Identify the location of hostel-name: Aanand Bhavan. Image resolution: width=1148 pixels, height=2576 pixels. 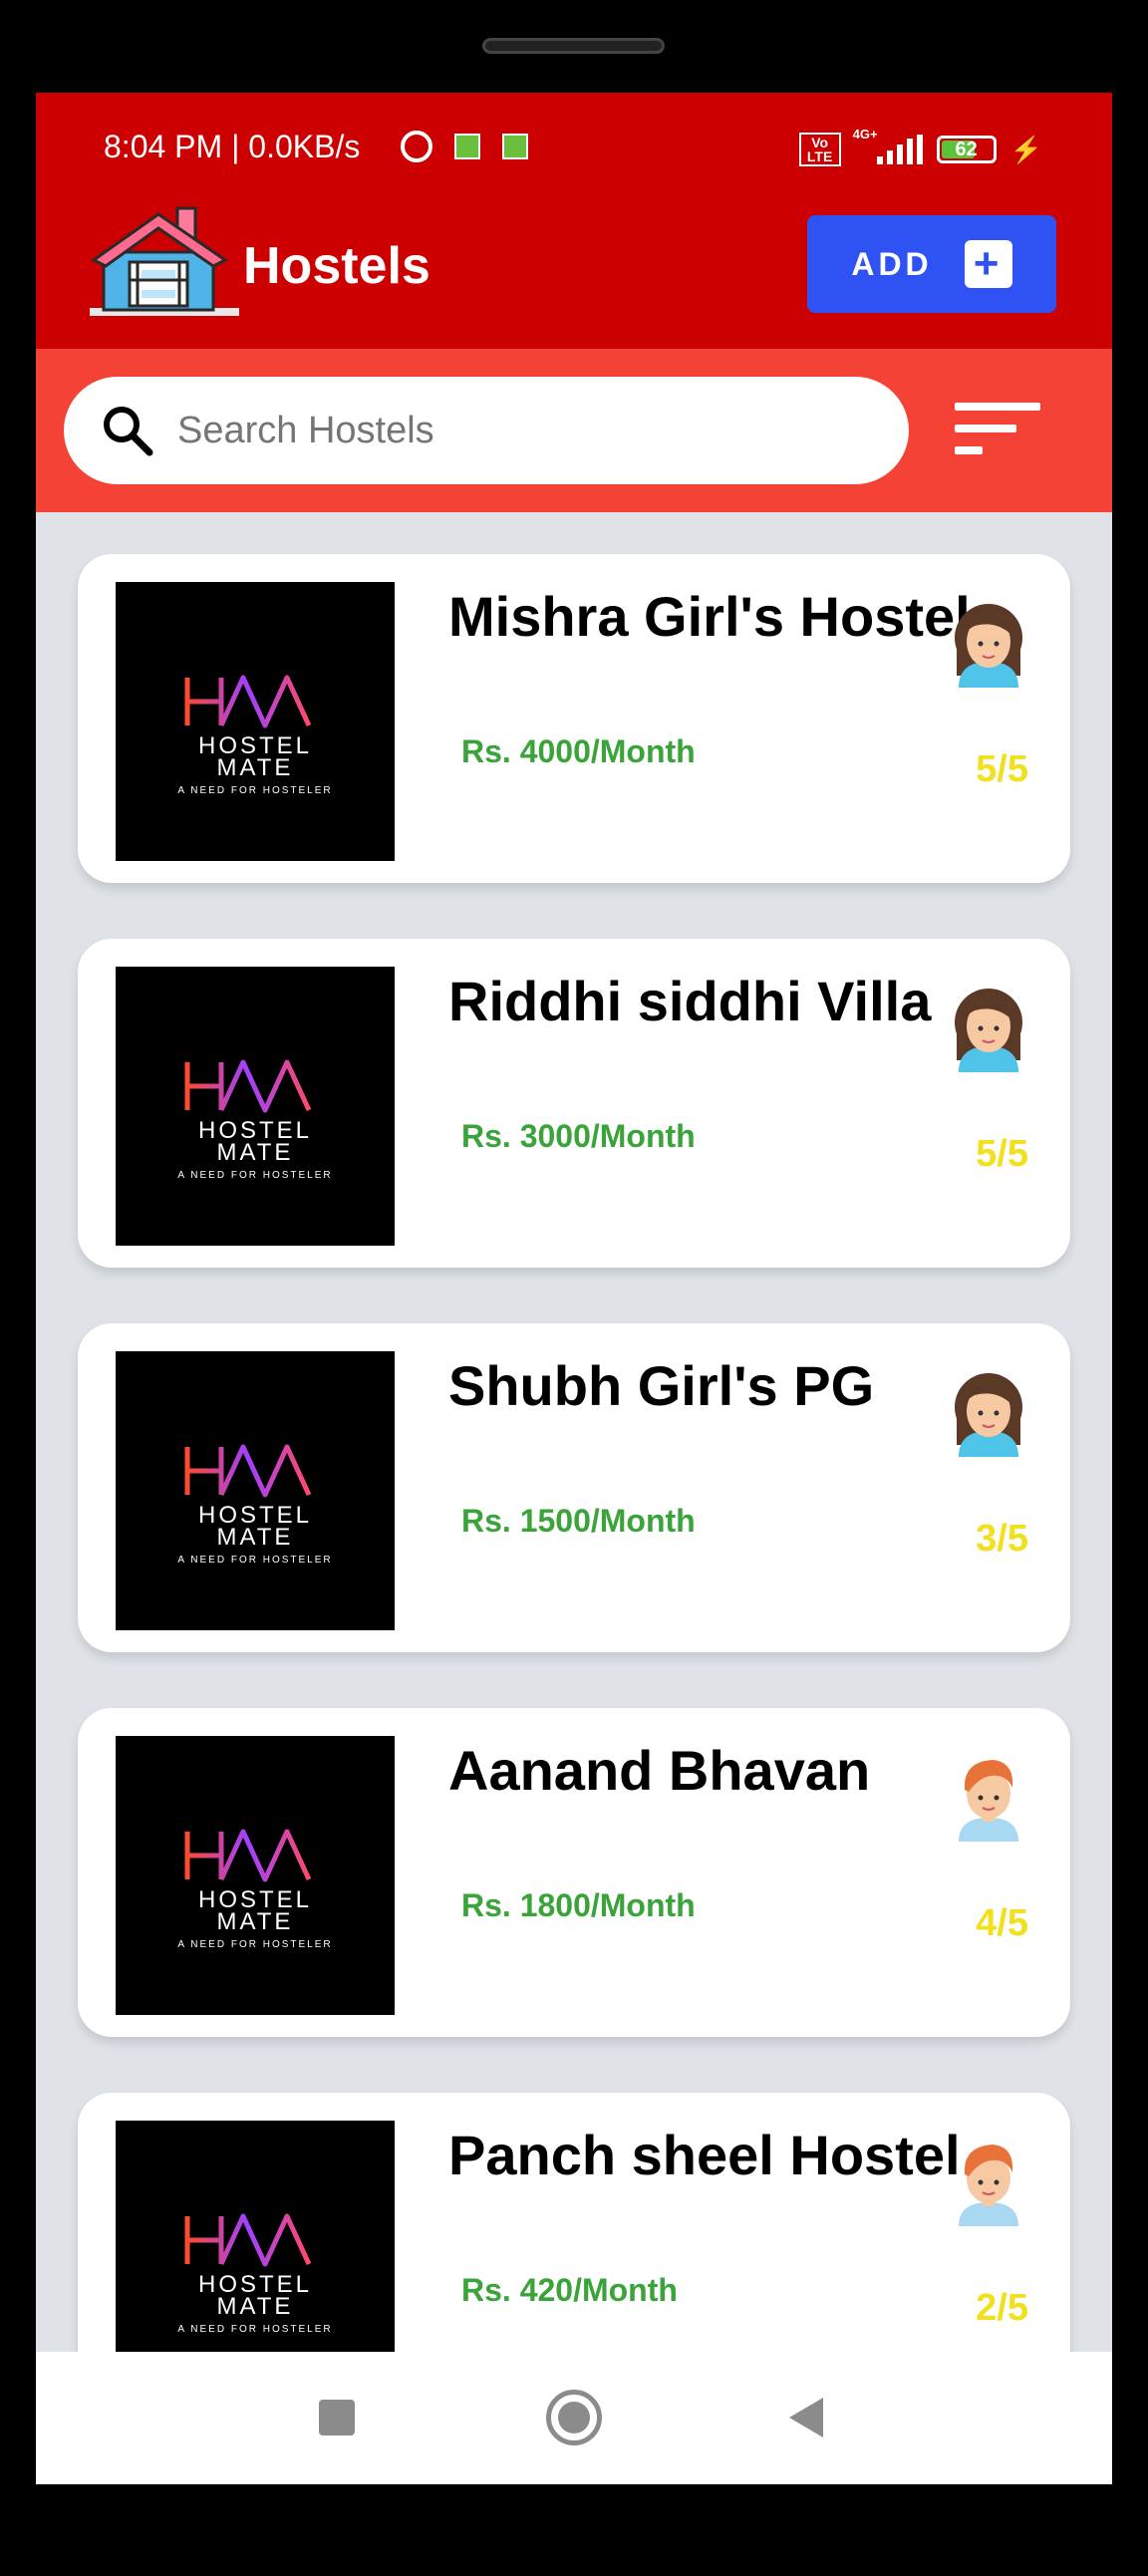
(659, 1770).